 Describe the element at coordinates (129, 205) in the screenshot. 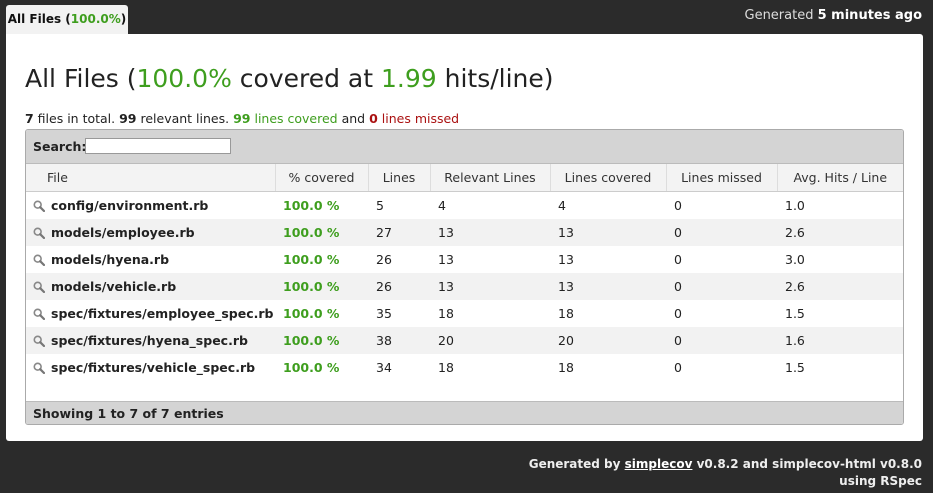

I see `file-link: config/environment.rb` at that location.